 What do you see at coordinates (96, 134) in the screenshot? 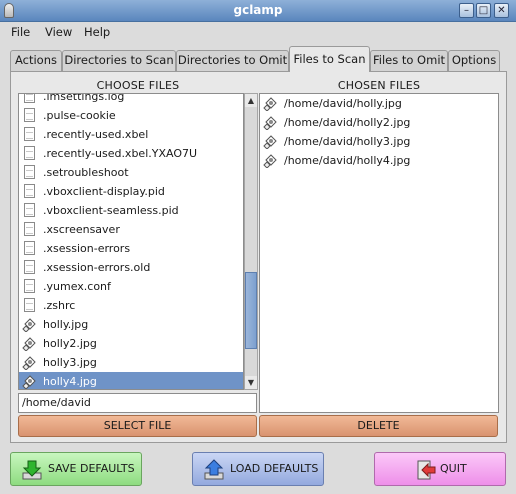
I see `list-item-label: .recently-used.xbel` at bounding box center [96, 134].